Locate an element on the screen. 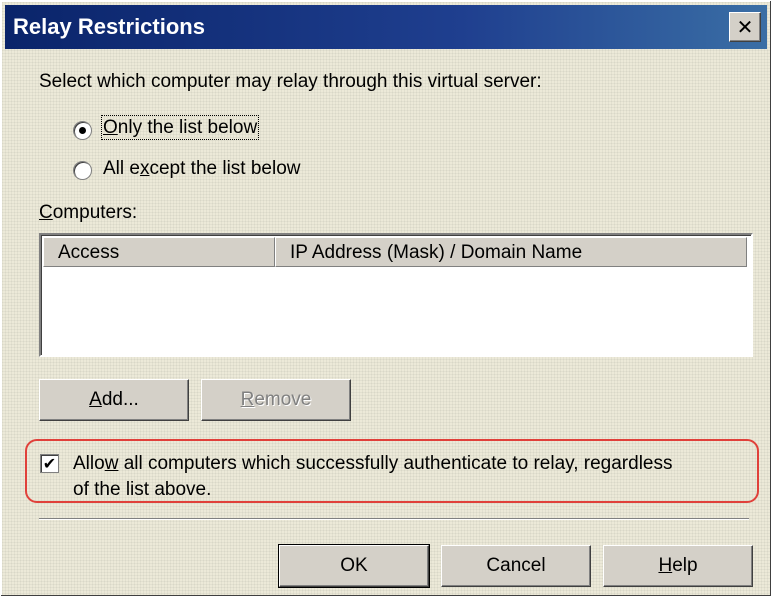  close-icon: ✕ is located at coordinates (745, 27).